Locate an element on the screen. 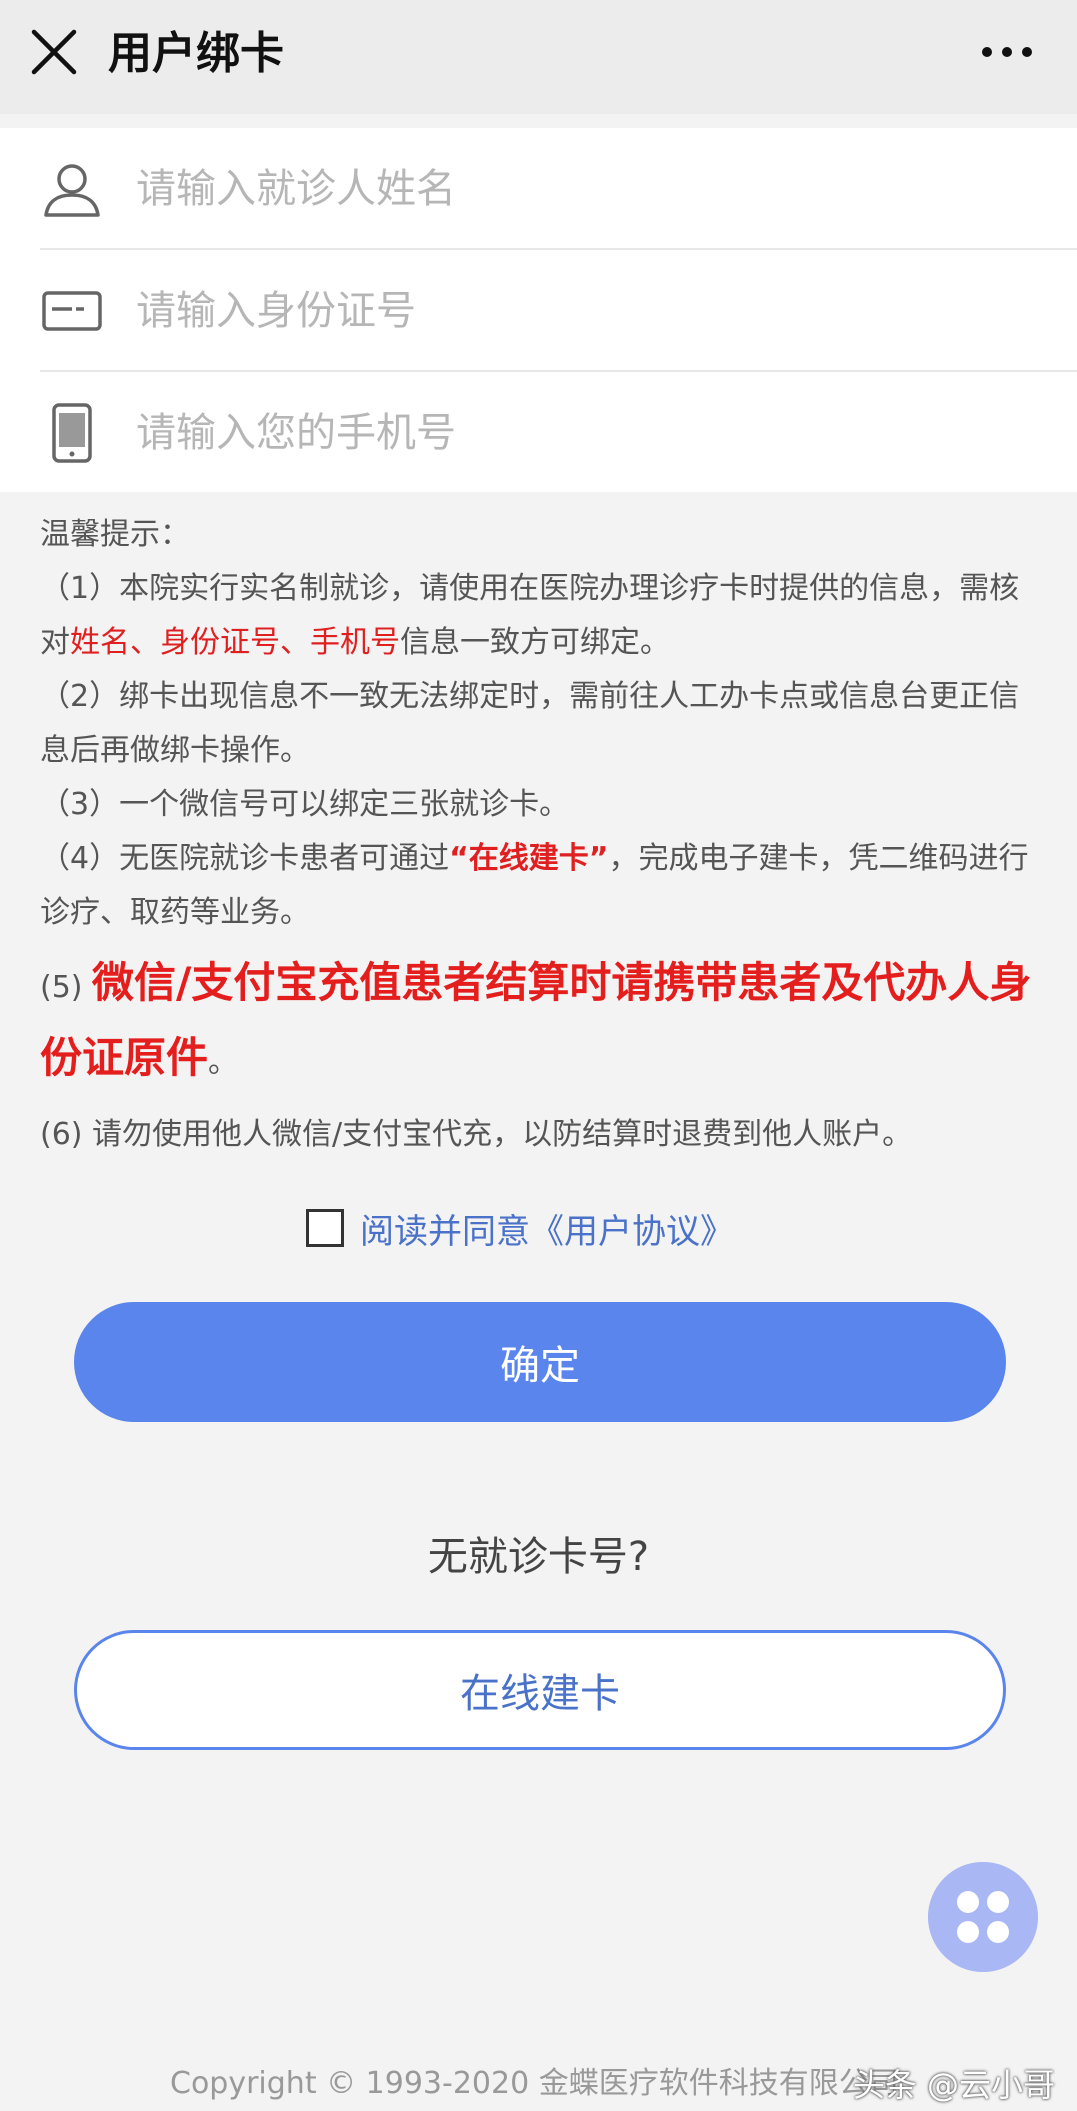  page-title: 用户绑卡 is located at coordinates (196, 53).